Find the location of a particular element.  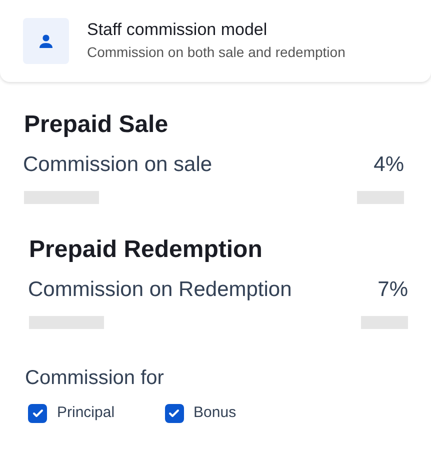

card-subtitle: Commission on both sale and redemption is located at coordinates (216, 53).